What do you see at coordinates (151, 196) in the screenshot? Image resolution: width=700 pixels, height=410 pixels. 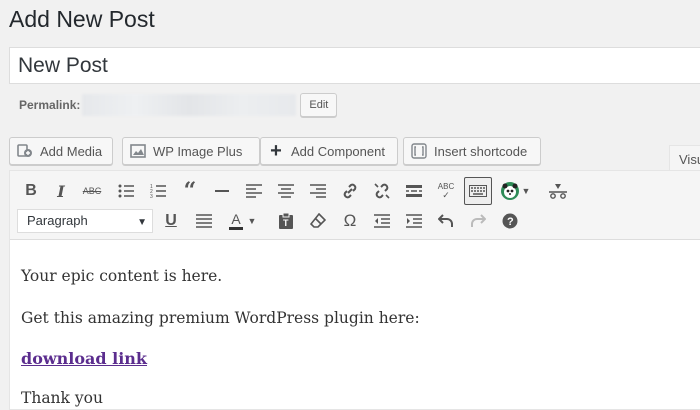 I see `svg-text: 3` at bounding box center [151, 196].